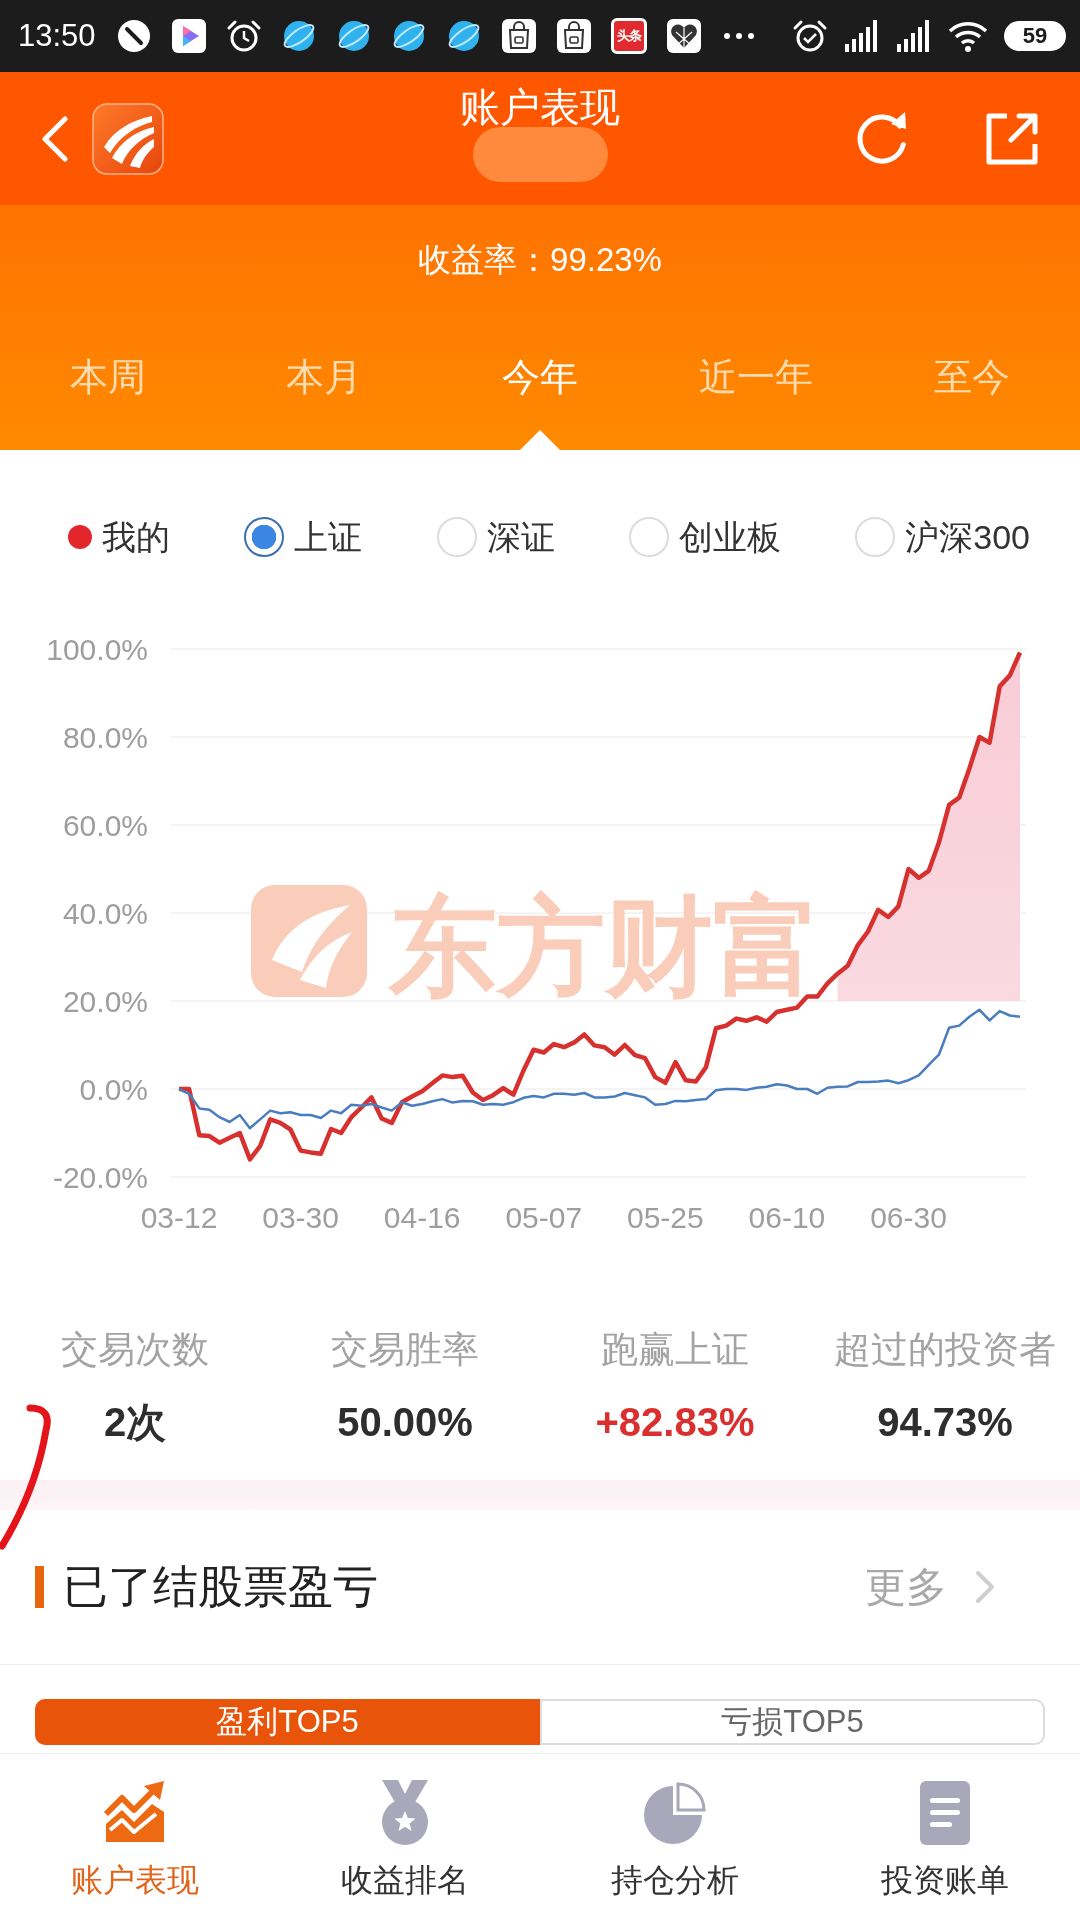 This screenshot has height=1920, width=1080. What do you see at coordinates (405, 1422) in the screenshot?
I see `stat-value: 50.00%` at bounding box center [405, 1422].